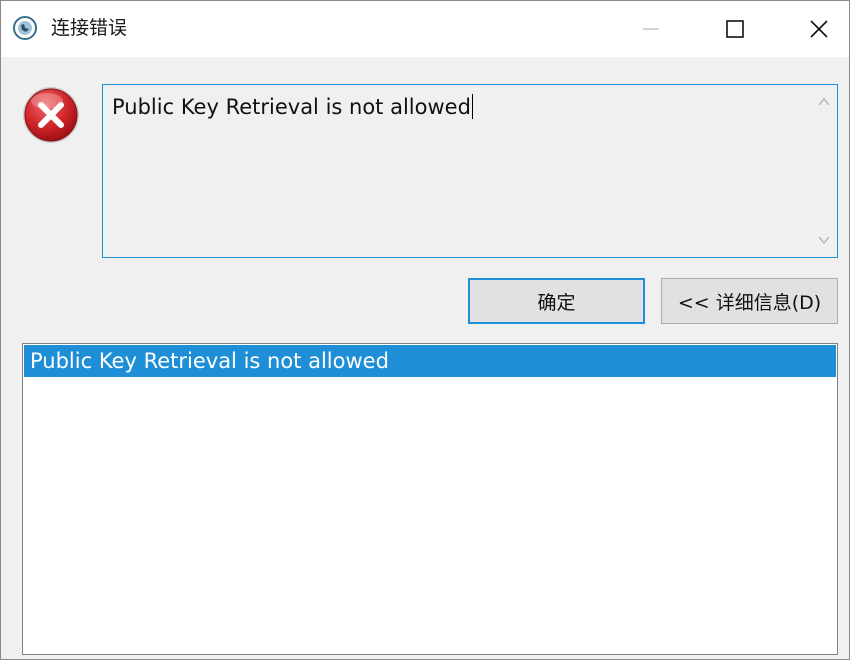 This screenshot has width=850, height=660. I want to click on minimize-icon, so click(651, 29).